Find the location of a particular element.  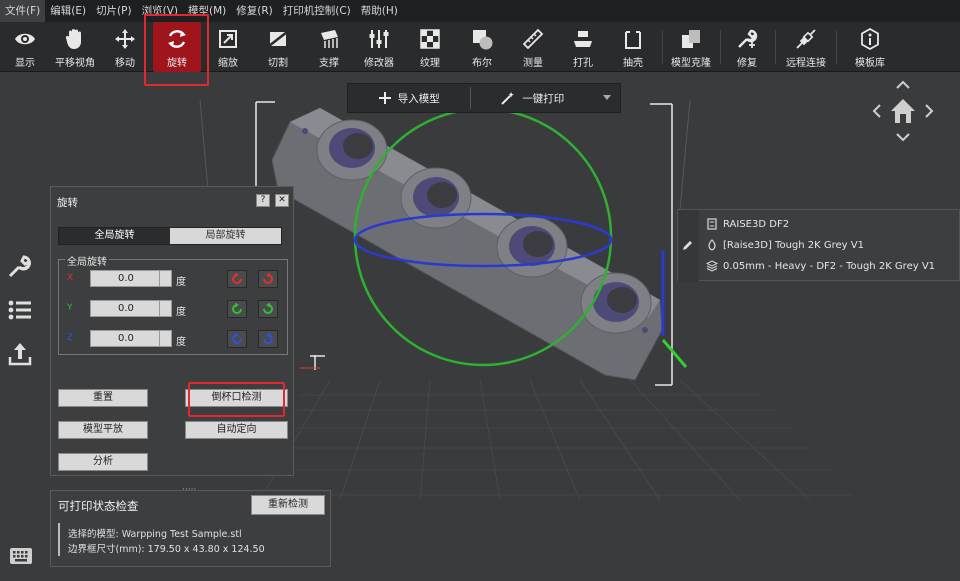

rotate-highlight-box is located at coordinates (176, 50).